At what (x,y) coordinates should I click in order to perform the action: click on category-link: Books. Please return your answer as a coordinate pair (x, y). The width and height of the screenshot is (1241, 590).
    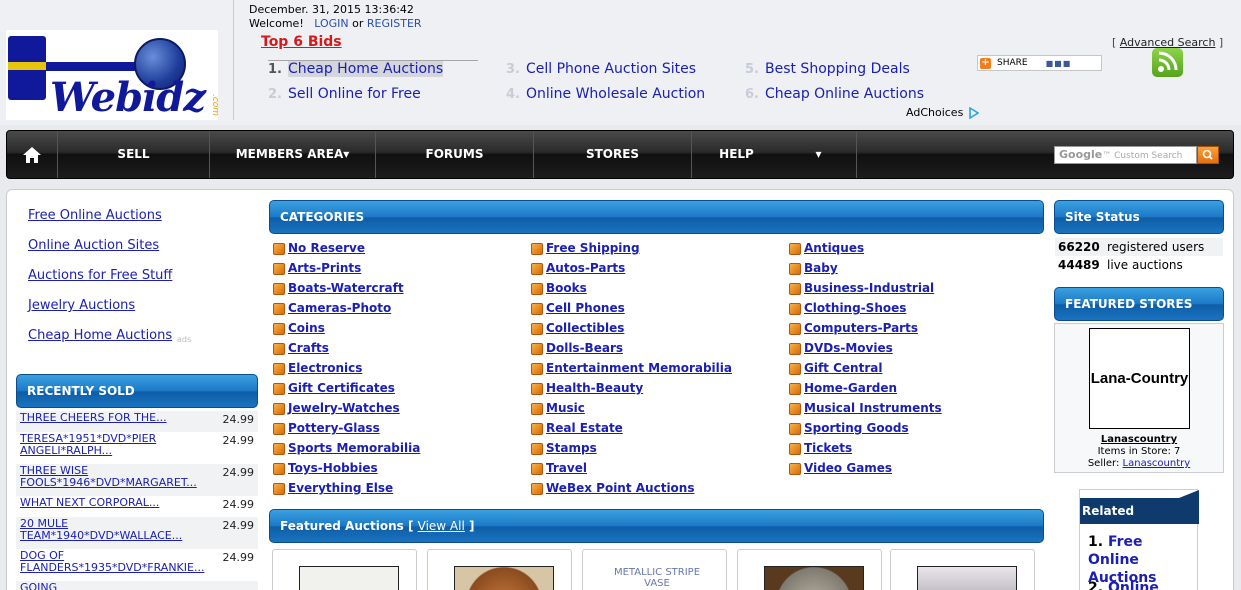
    Looking at the image, I should click on (559, 288).